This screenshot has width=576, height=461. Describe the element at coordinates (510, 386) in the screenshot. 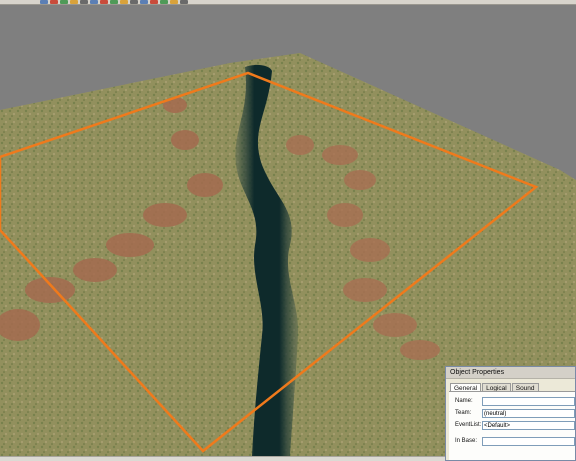

I see `properties-tabs: General Logical Sound` at that location.